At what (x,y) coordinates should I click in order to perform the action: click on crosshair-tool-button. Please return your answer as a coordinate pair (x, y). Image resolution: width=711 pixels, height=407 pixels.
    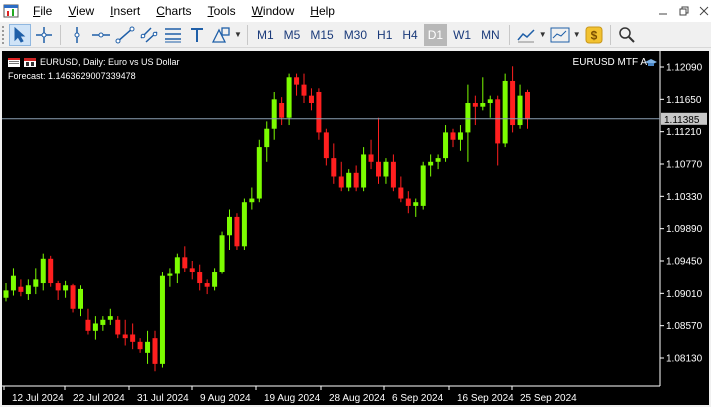
    Looking at the image, I should click on (44, 35).